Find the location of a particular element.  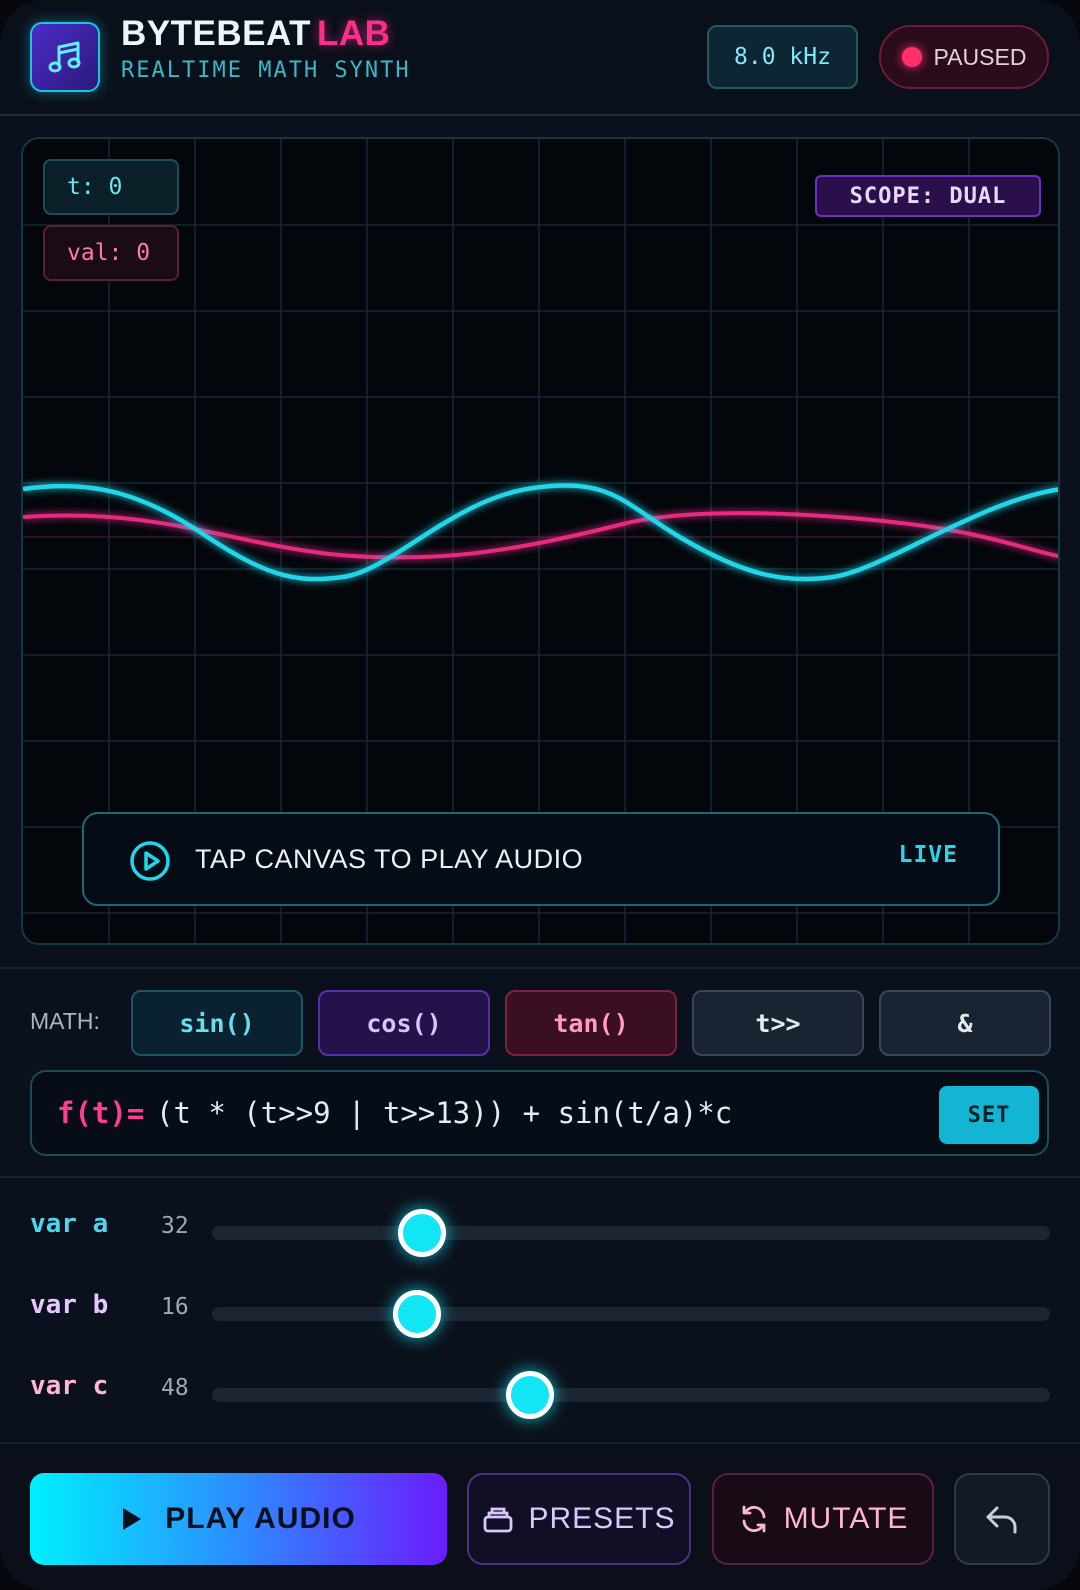

value-readout: val: 0 is located at coordinates (111, 253).